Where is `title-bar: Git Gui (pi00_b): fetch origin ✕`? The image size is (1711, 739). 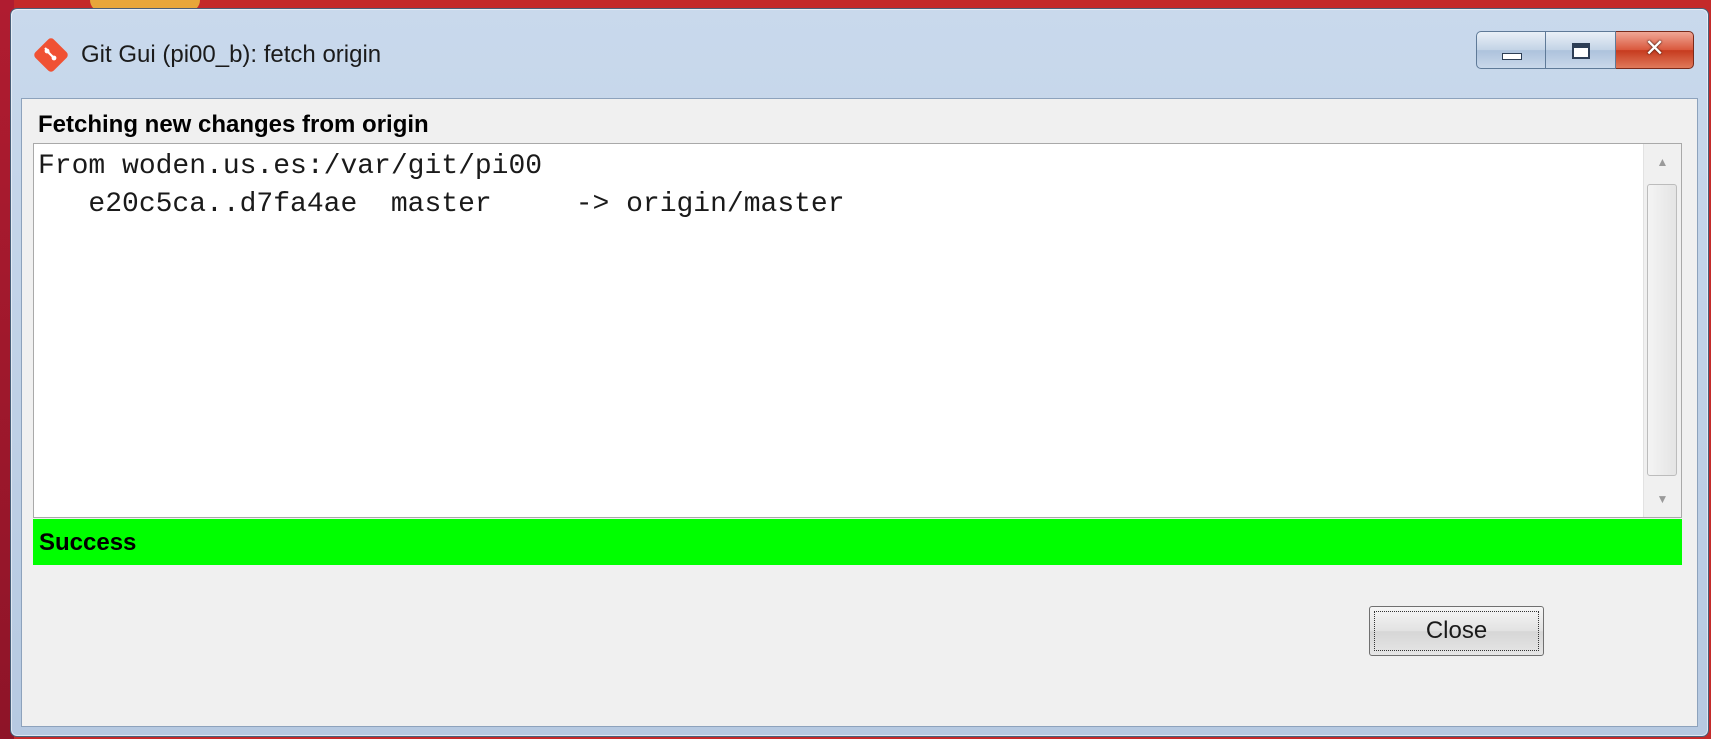 title-bar: Git Gui (pi00_b): fetch origin ✕ is located at coordinates (859, 53).